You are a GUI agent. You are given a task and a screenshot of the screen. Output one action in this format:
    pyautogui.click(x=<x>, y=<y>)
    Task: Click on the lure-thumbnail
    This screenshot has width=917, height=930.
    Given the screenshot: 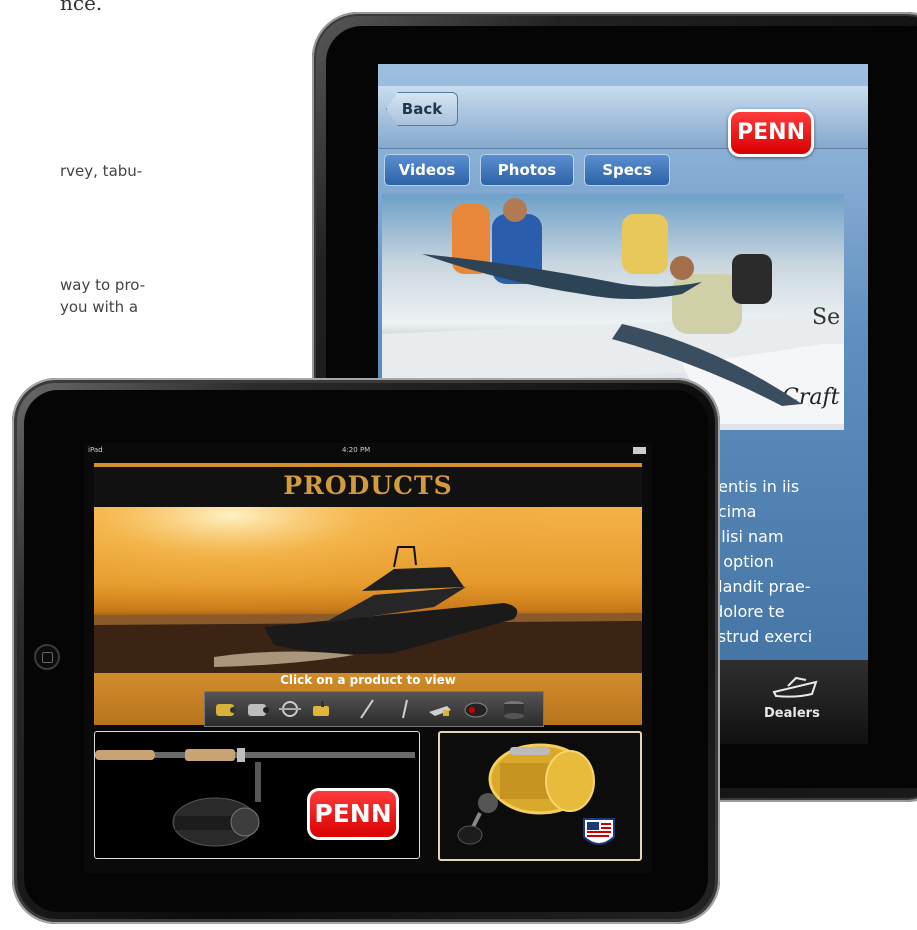 What is the action you would take?
    pyautogui.click(x=440, y=709)
    